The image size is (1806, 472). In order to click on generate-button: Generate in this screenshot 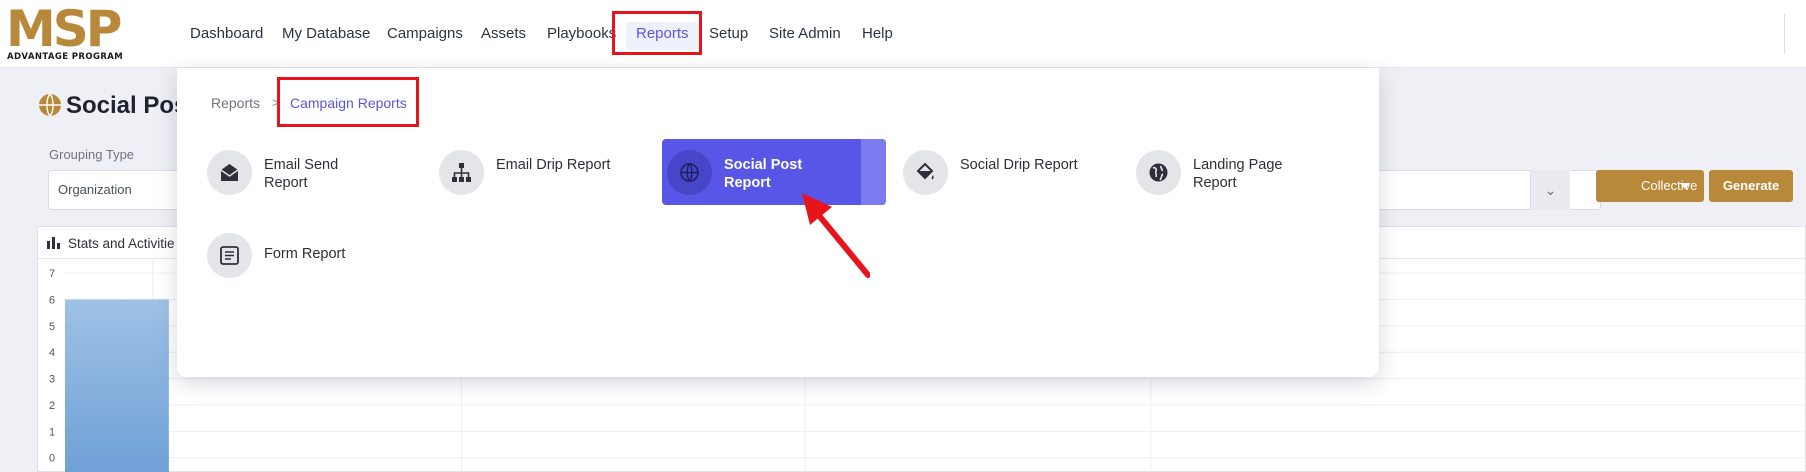, I will do `click(1751, 186)`.